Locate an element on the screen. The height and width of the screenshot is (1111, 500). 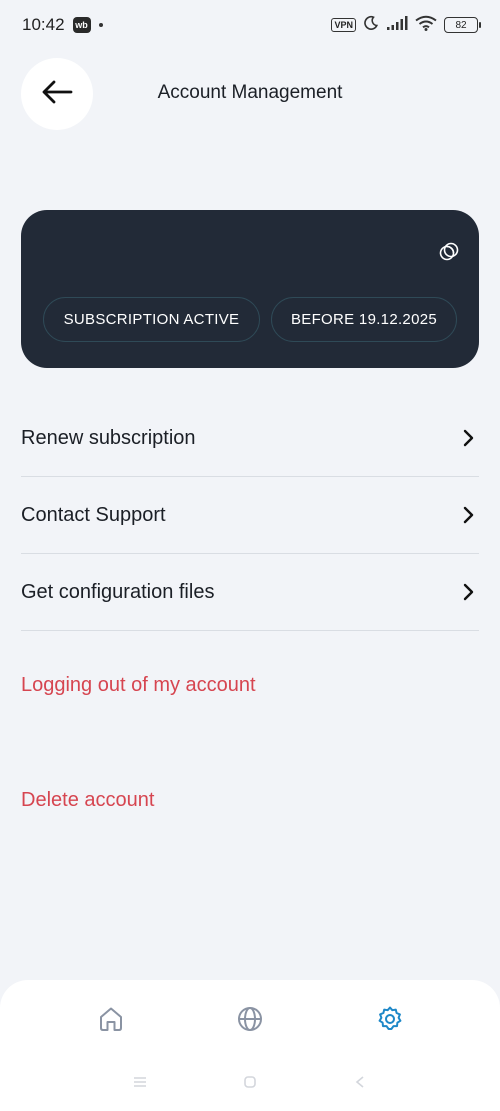
menu-item-label: Renew subscription is located at coordinates (108, 437).